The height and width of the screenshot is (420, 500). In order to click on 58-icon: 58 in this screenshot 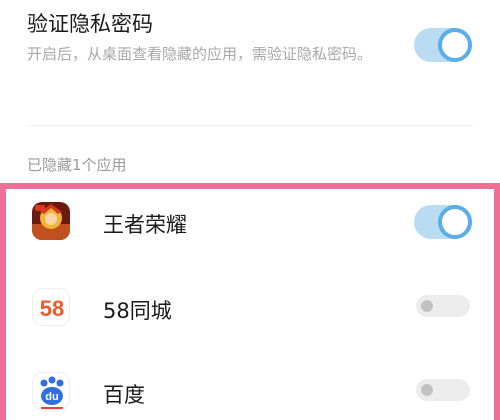, I will do `click(51, 307)`.